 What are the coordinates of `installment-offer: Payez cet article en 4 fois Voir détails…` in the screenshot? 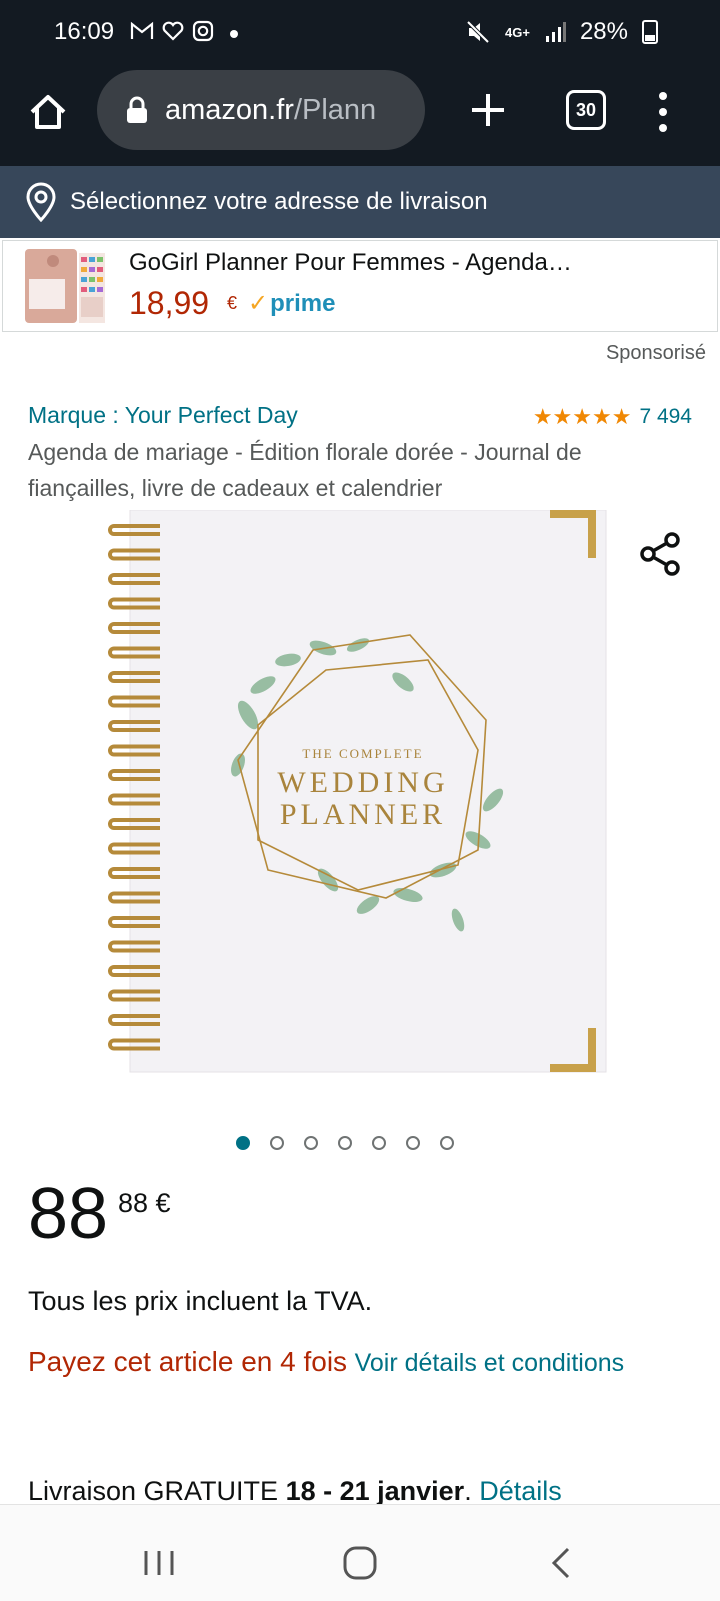 It's located at (348, 1362).